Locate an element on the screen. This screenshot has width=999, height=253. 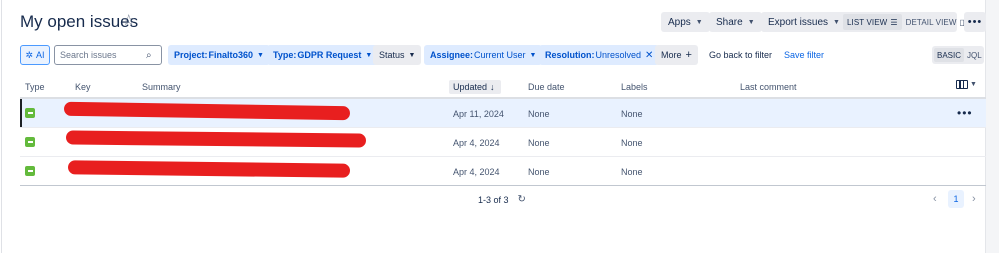
type-filter-value: GDPR Request is located at coordinates (329, 55).